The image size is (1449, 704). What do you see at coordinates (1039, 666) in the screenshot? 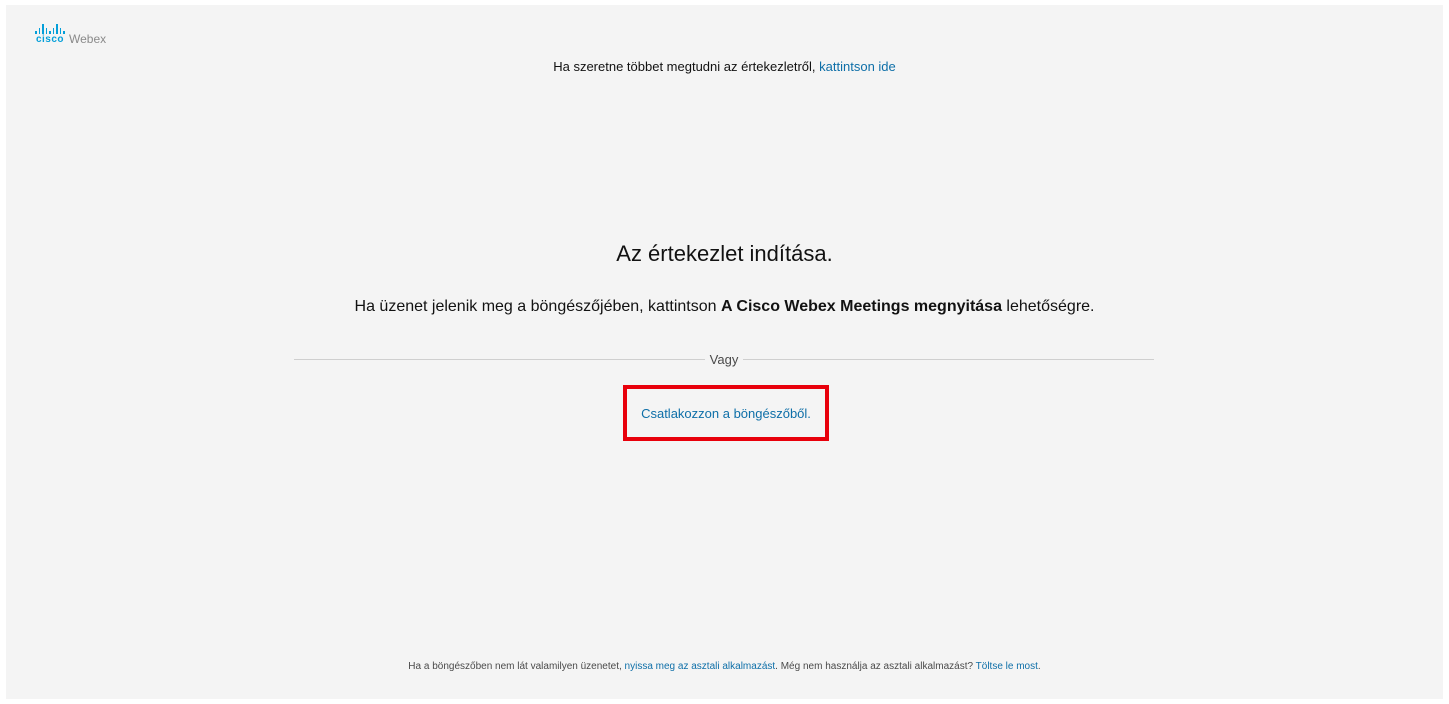
I see `footer-text-end: .` at bounding box center [1039, 666].